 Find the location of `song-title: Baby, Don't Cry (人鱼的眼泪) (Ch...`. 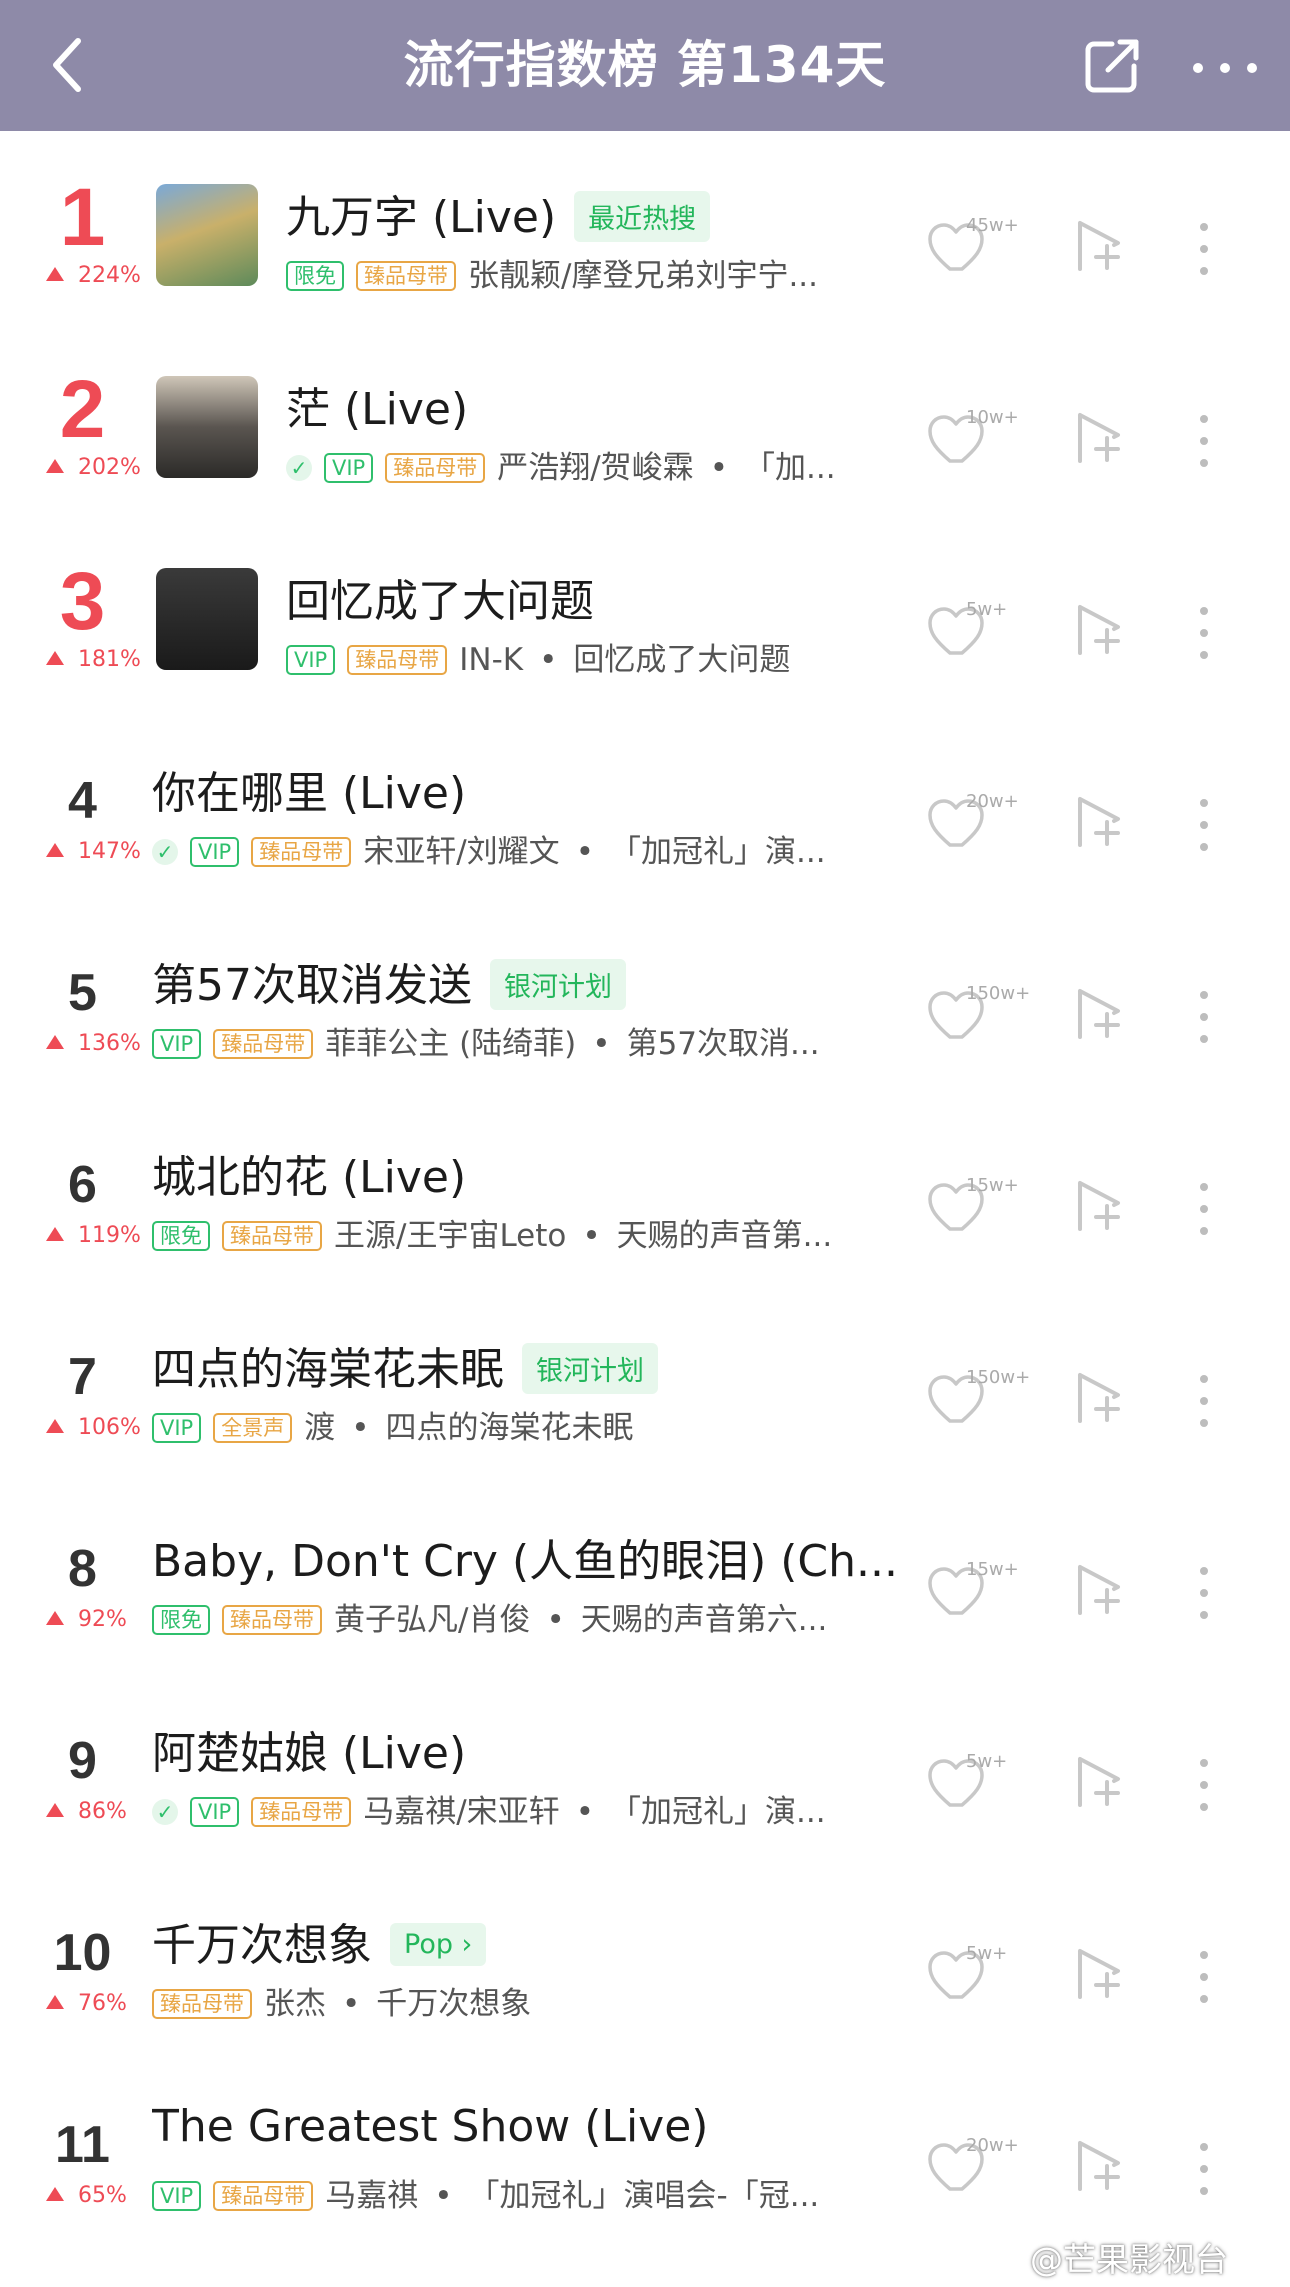

song-title: Baby, Don't Cry (人鱼的眼泪) (Ch... is located at coordinates (525, 1557).